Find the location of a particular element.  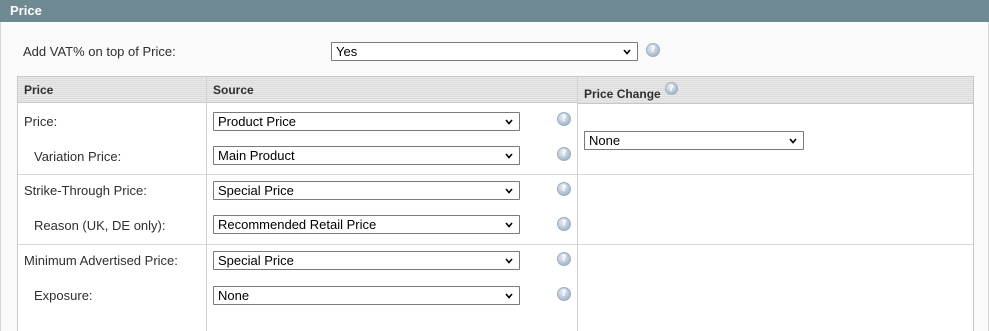

header-price: Price is located at coordinates (39, 90).